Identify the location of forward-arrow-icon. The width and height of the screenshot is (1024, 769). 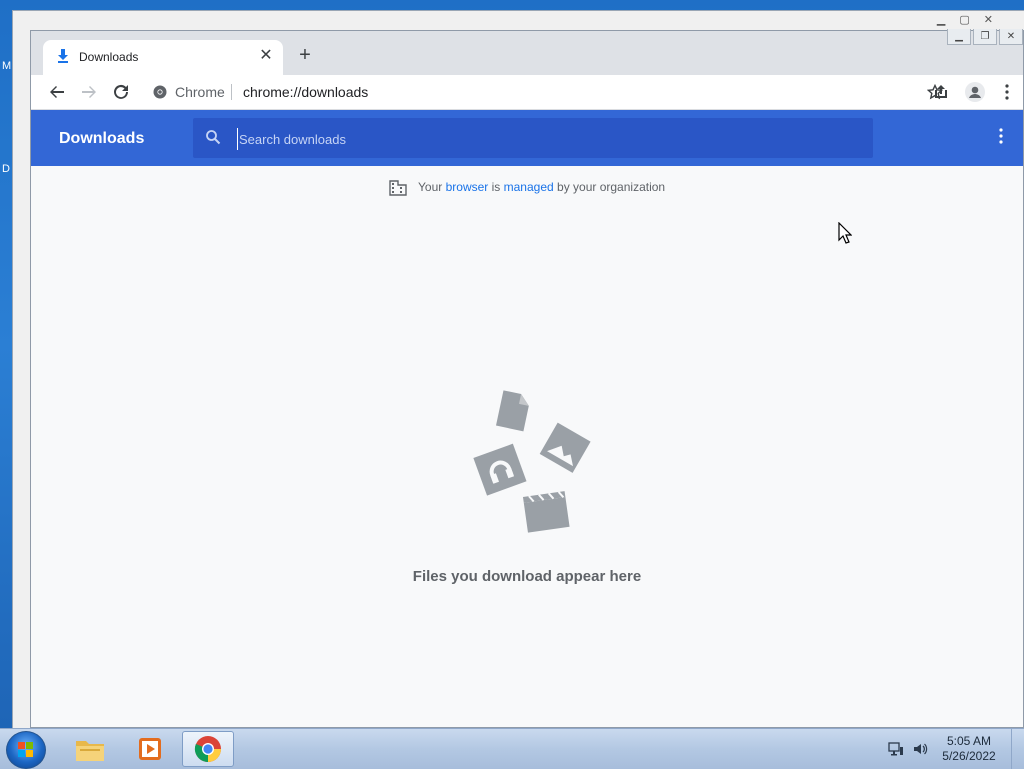
(89, 92).